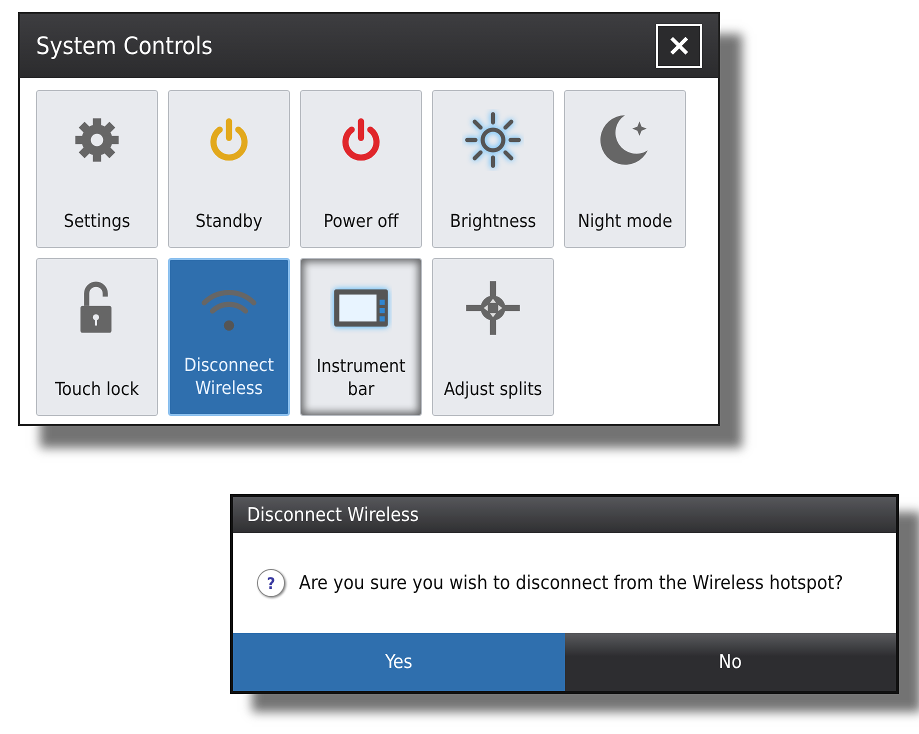  Describe the element at coordinates (571, 583) in the screenshot. I see `dialog-message: Are you sure you wish to disconnect from the Wireless hotspot?` at that location.